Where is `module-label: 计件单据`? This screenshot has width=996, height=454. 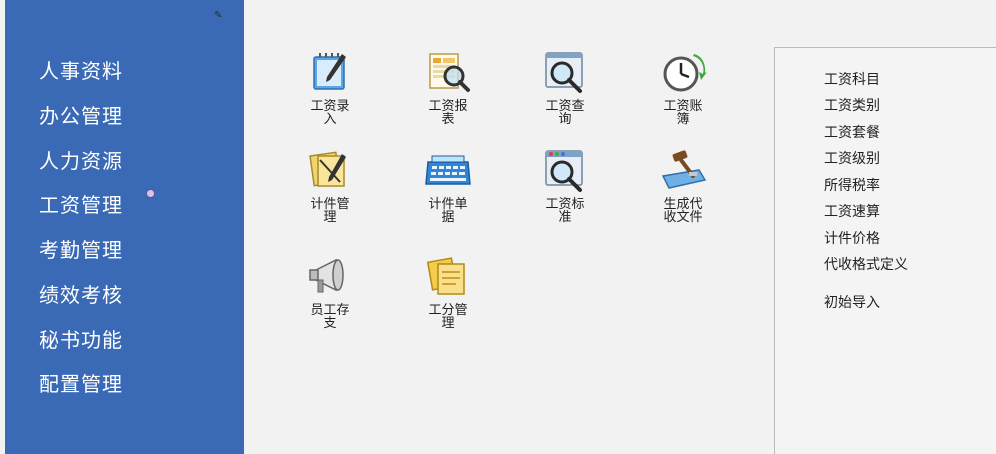
module-label: 计件单据 is located at coordinates (448, 211).